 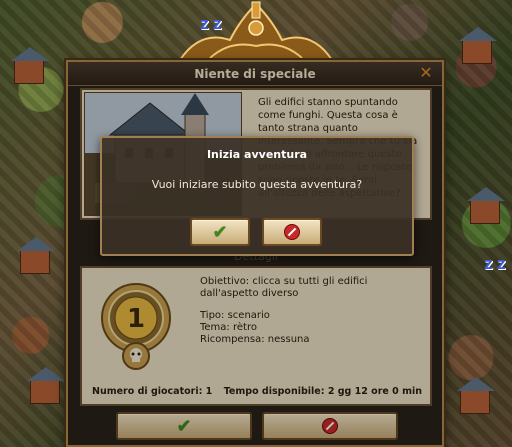 I want to click on sleep-zz-icon: Z Z, so click(x=495, y=265).